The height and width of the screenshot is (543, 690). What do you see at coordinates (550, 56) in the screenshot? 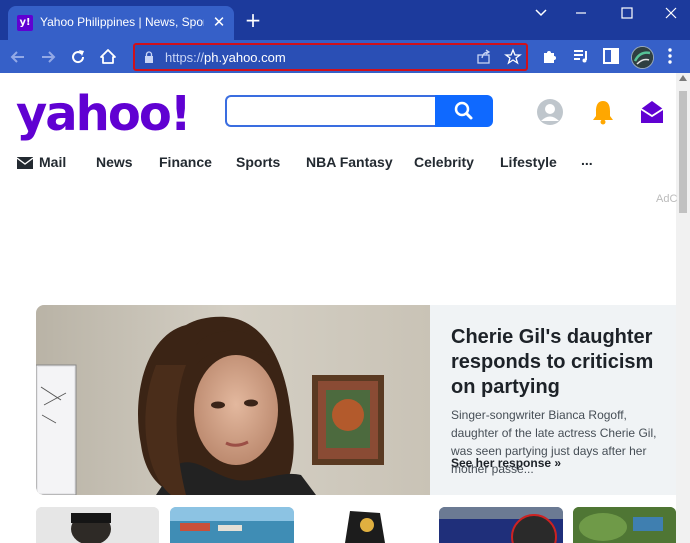
I see `puzzle-icon` at bounding box center [550, 56].